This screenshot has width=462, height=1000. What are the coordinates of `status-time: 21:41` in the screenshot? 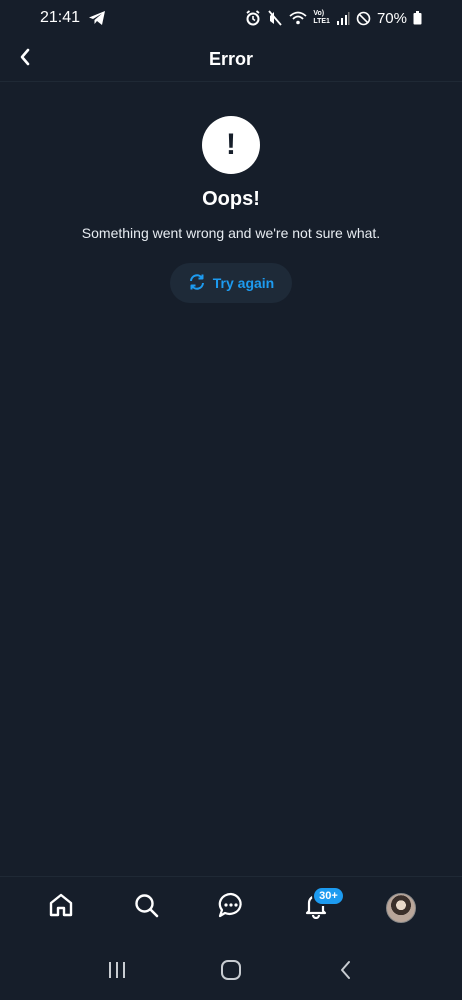 It's located at (60, 17).